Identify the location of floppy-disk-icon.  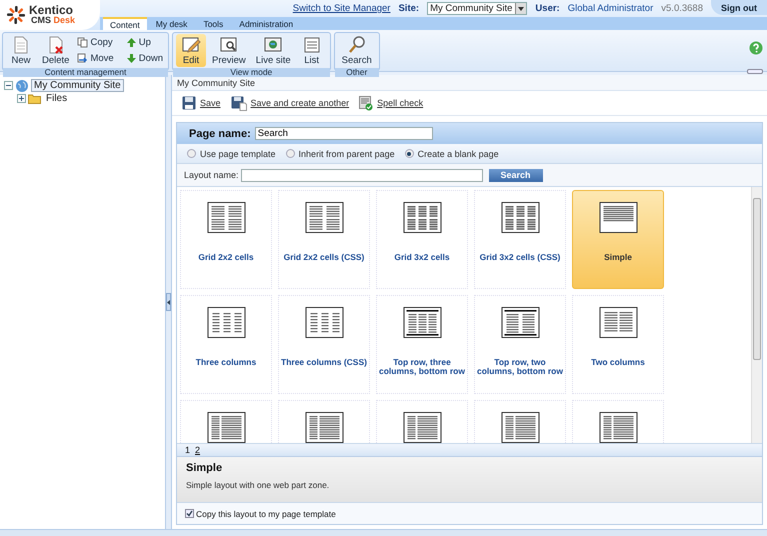
(238, 103).